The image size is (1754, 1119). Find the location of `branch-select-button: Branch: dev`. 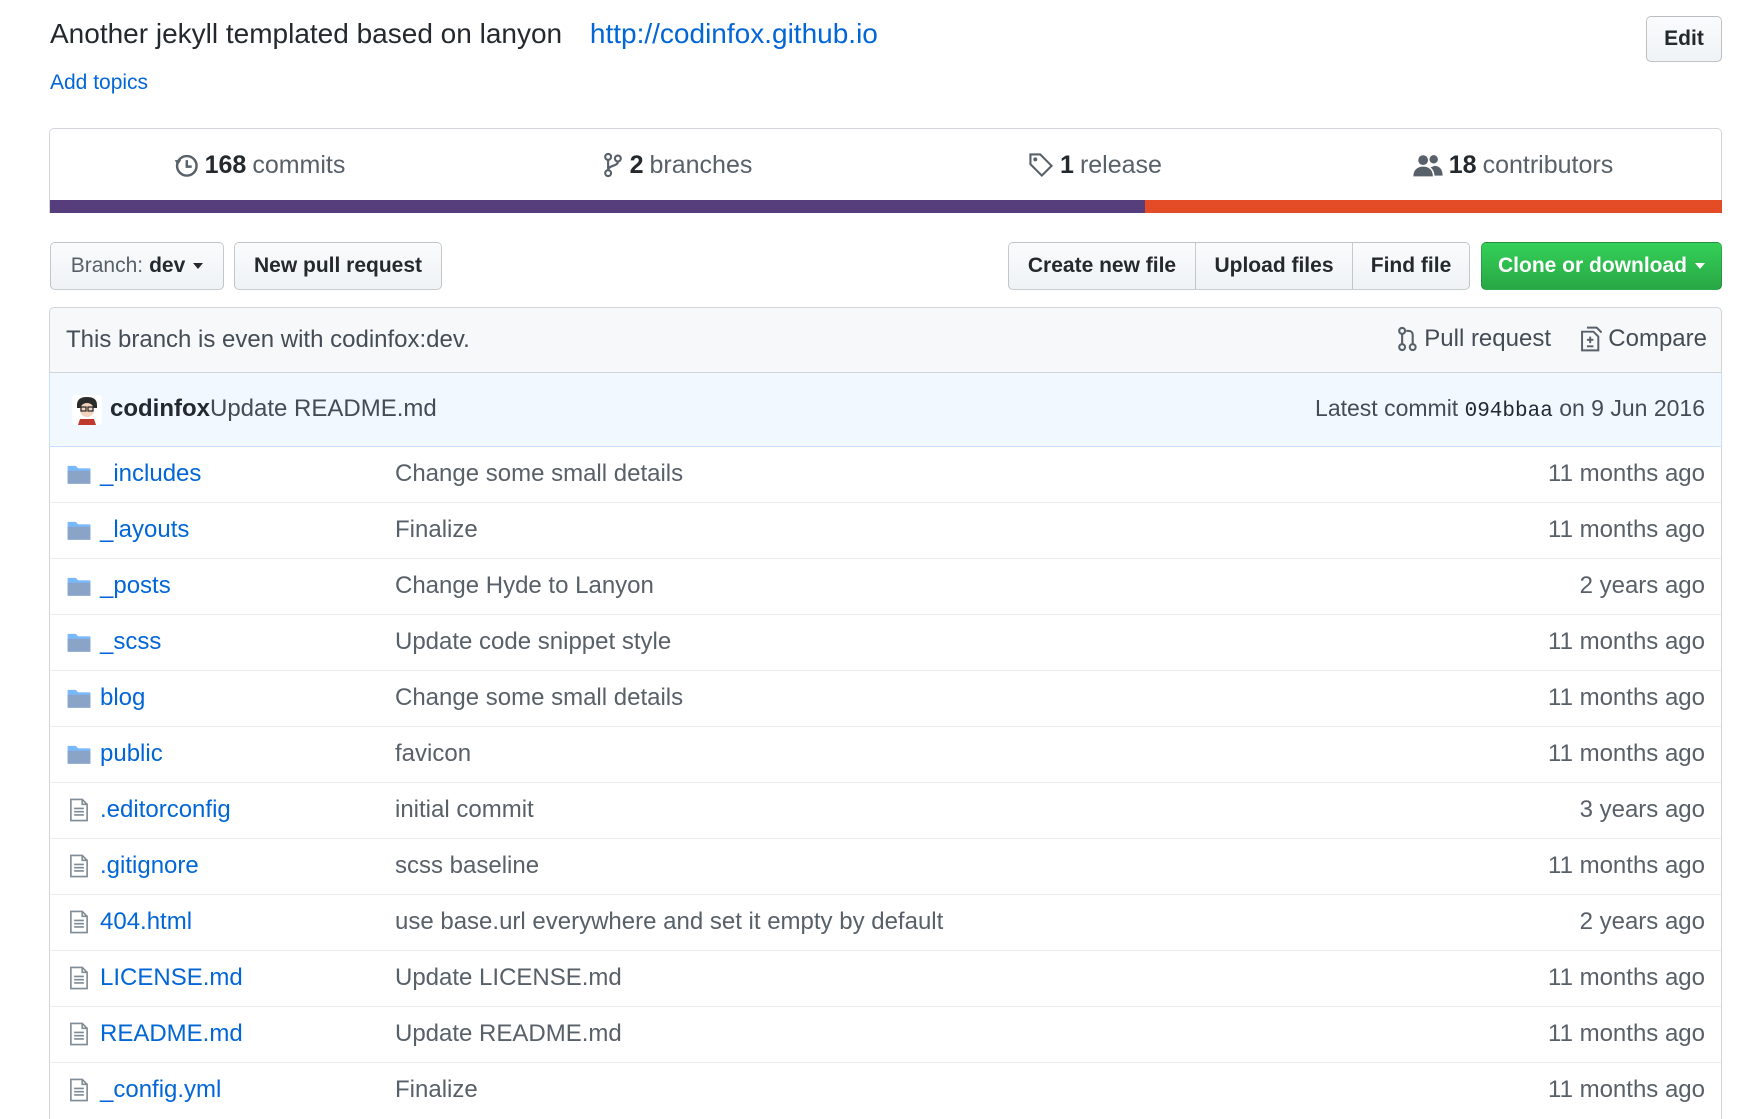

branch-select-button: Branch: dev is located at coordinates (137, 266).